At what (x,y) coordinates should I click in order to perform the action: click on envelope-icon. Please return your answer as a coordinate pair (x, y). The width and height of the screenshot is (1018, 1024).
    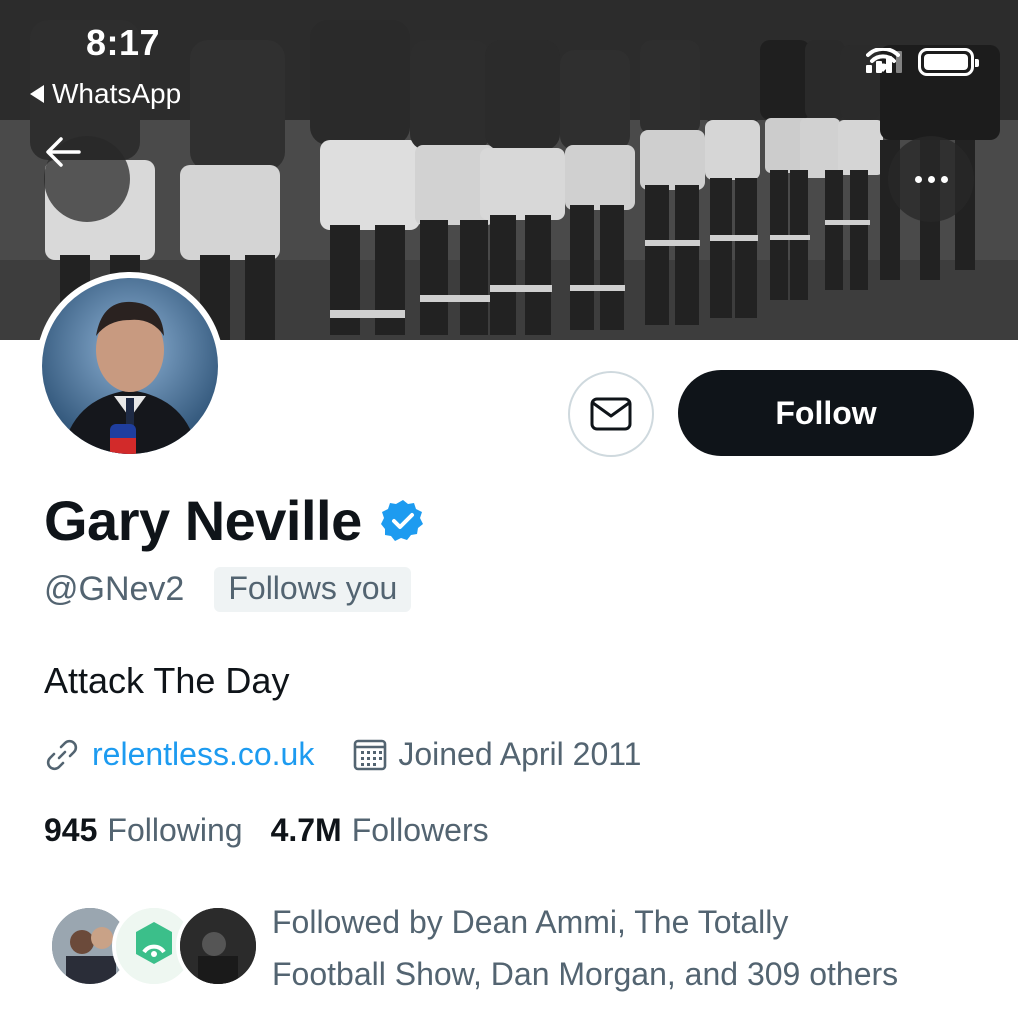
    Looking at the image, I should click on (611, 414).